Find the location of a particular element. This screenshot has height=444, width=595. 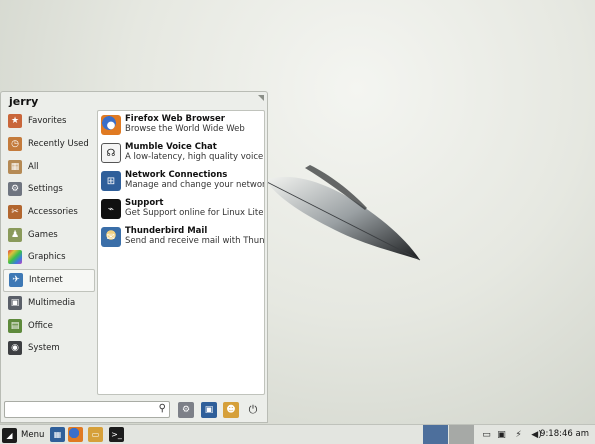

category-settings: ⚙ Settings is located at coordinates (49, 189).